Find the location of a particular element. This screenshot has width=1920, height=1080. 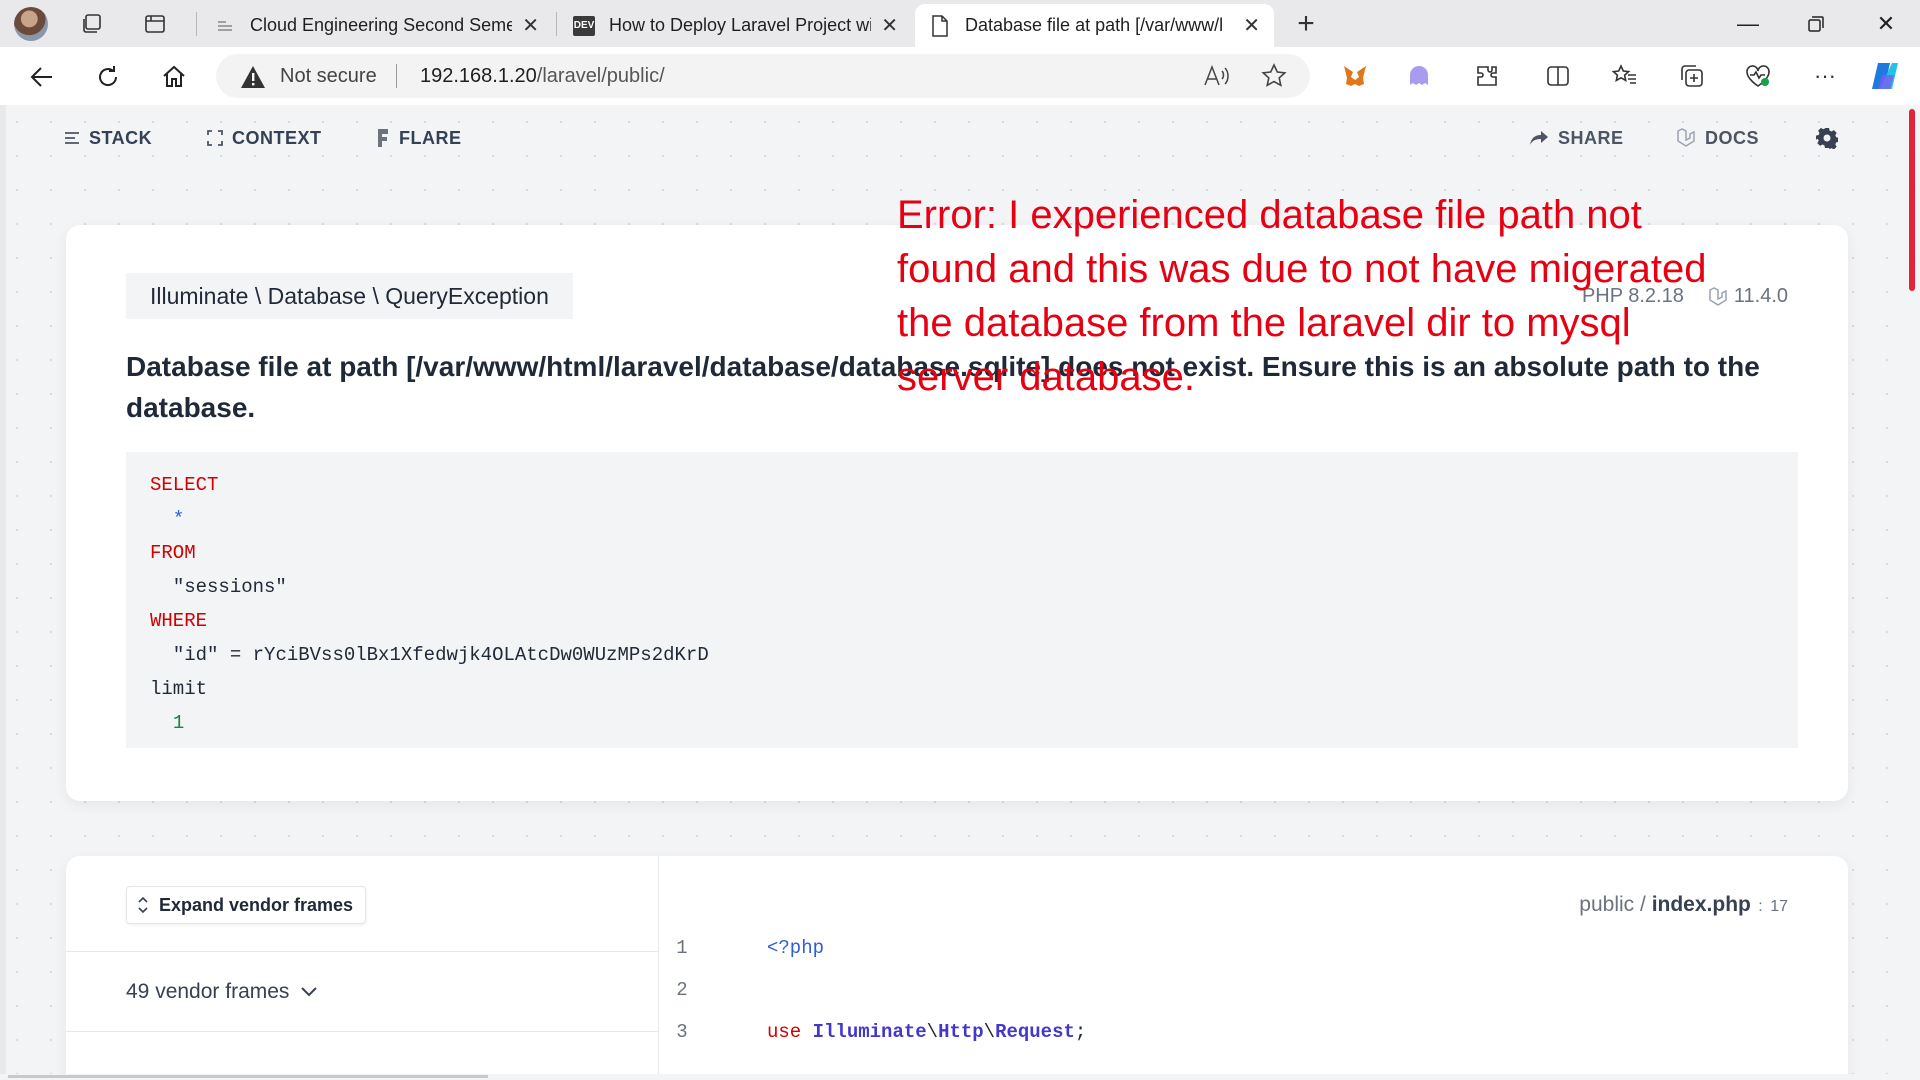

profile-avatar is located at coordinates (31, 24).